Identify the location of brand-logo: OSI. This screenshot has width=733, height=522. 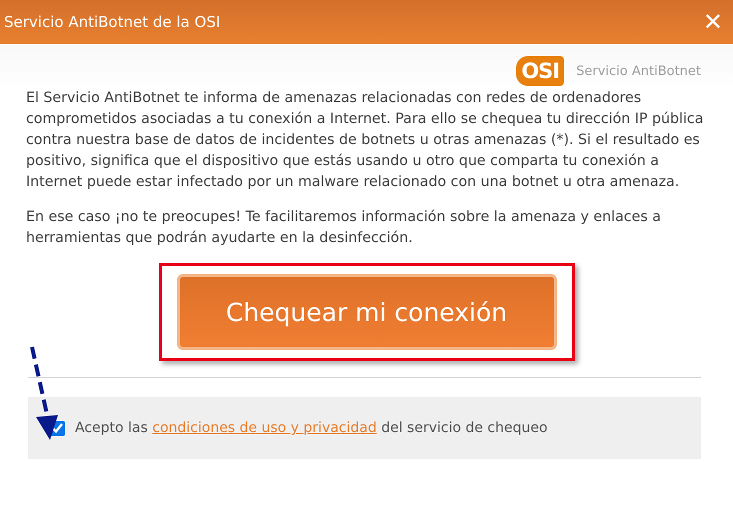
(540, 71).